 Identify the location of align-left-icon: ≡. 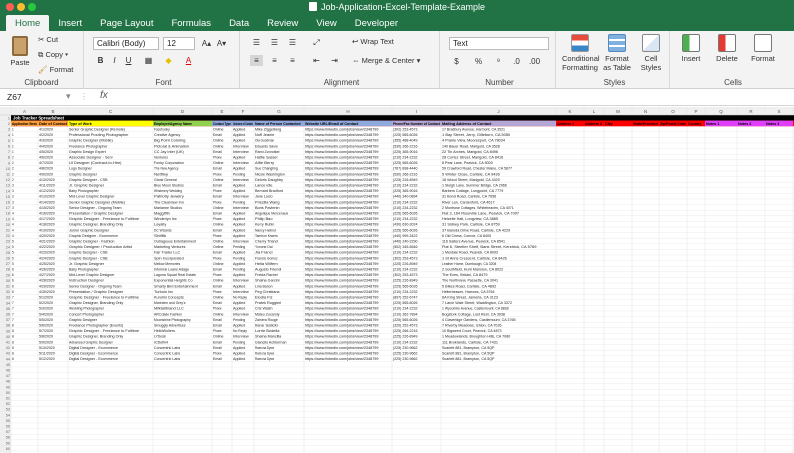
(256, 60).